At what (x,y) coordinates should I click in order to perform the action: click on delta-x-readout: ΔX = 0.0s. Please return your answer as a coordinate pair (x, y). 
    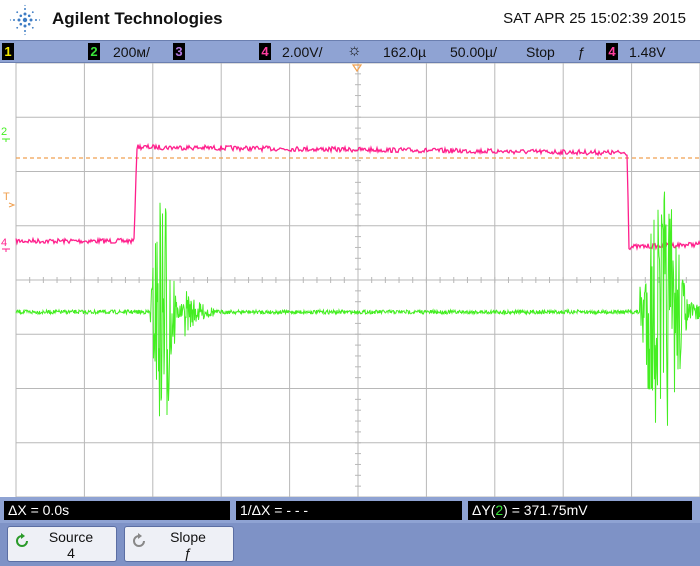
    Looking at the image, I should click on (117, 510).